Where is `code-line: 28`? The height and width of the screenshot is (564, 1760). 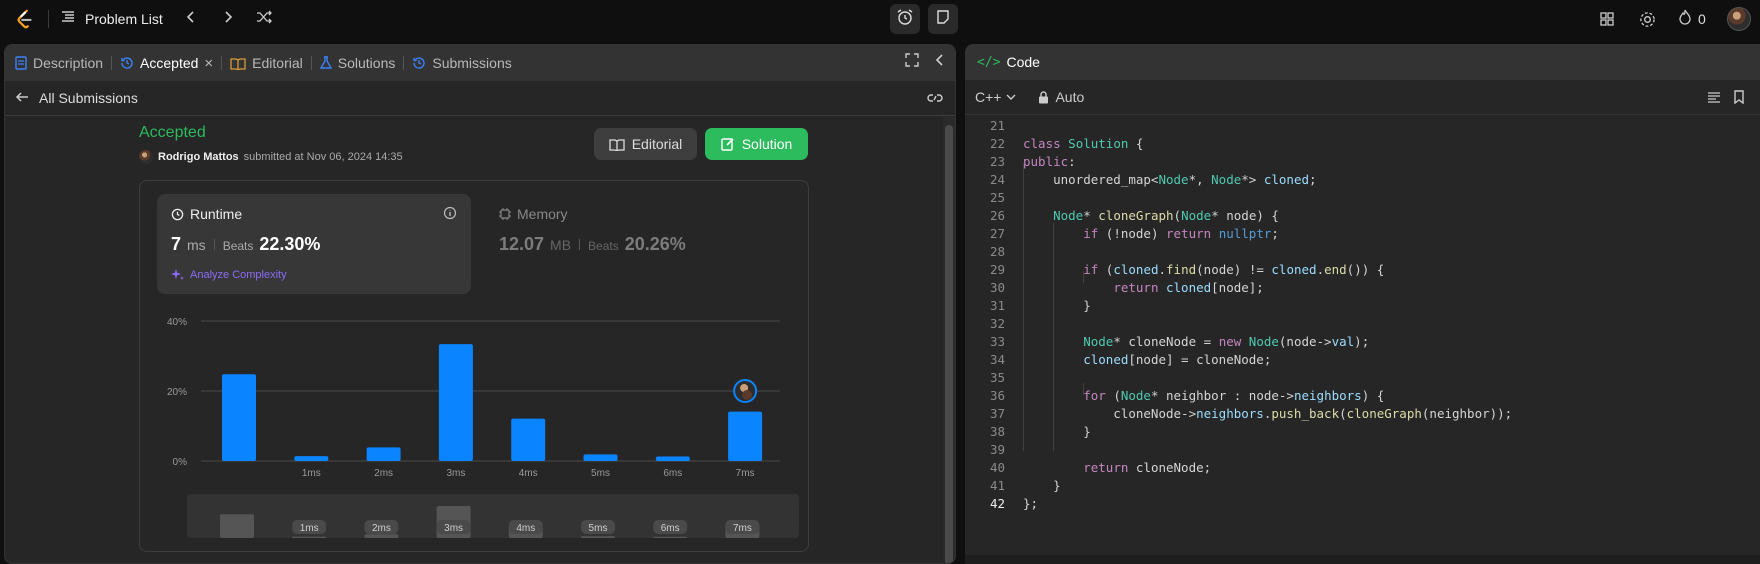 code-line: 28 is located at coordinates (1362, 252).